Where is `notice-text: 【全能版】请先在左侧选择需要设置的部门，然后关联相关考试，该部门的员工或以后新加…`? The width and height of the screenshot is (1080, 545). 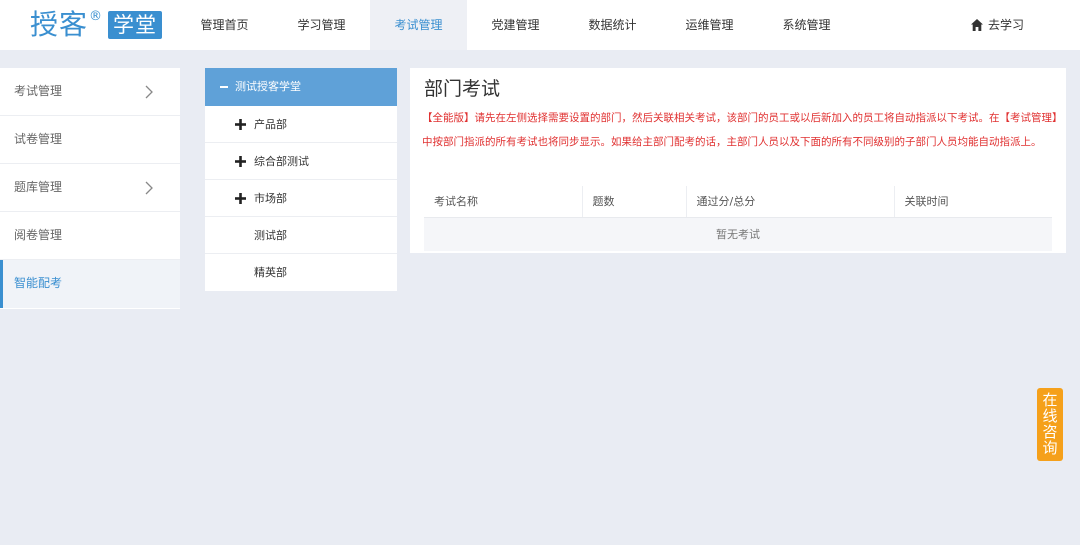
notice-text: 【全能版】请先在左侧选择需要设置的部门，然后关联相关考试，该部门的员工或以后新加… is located at coordinates (742, 130).